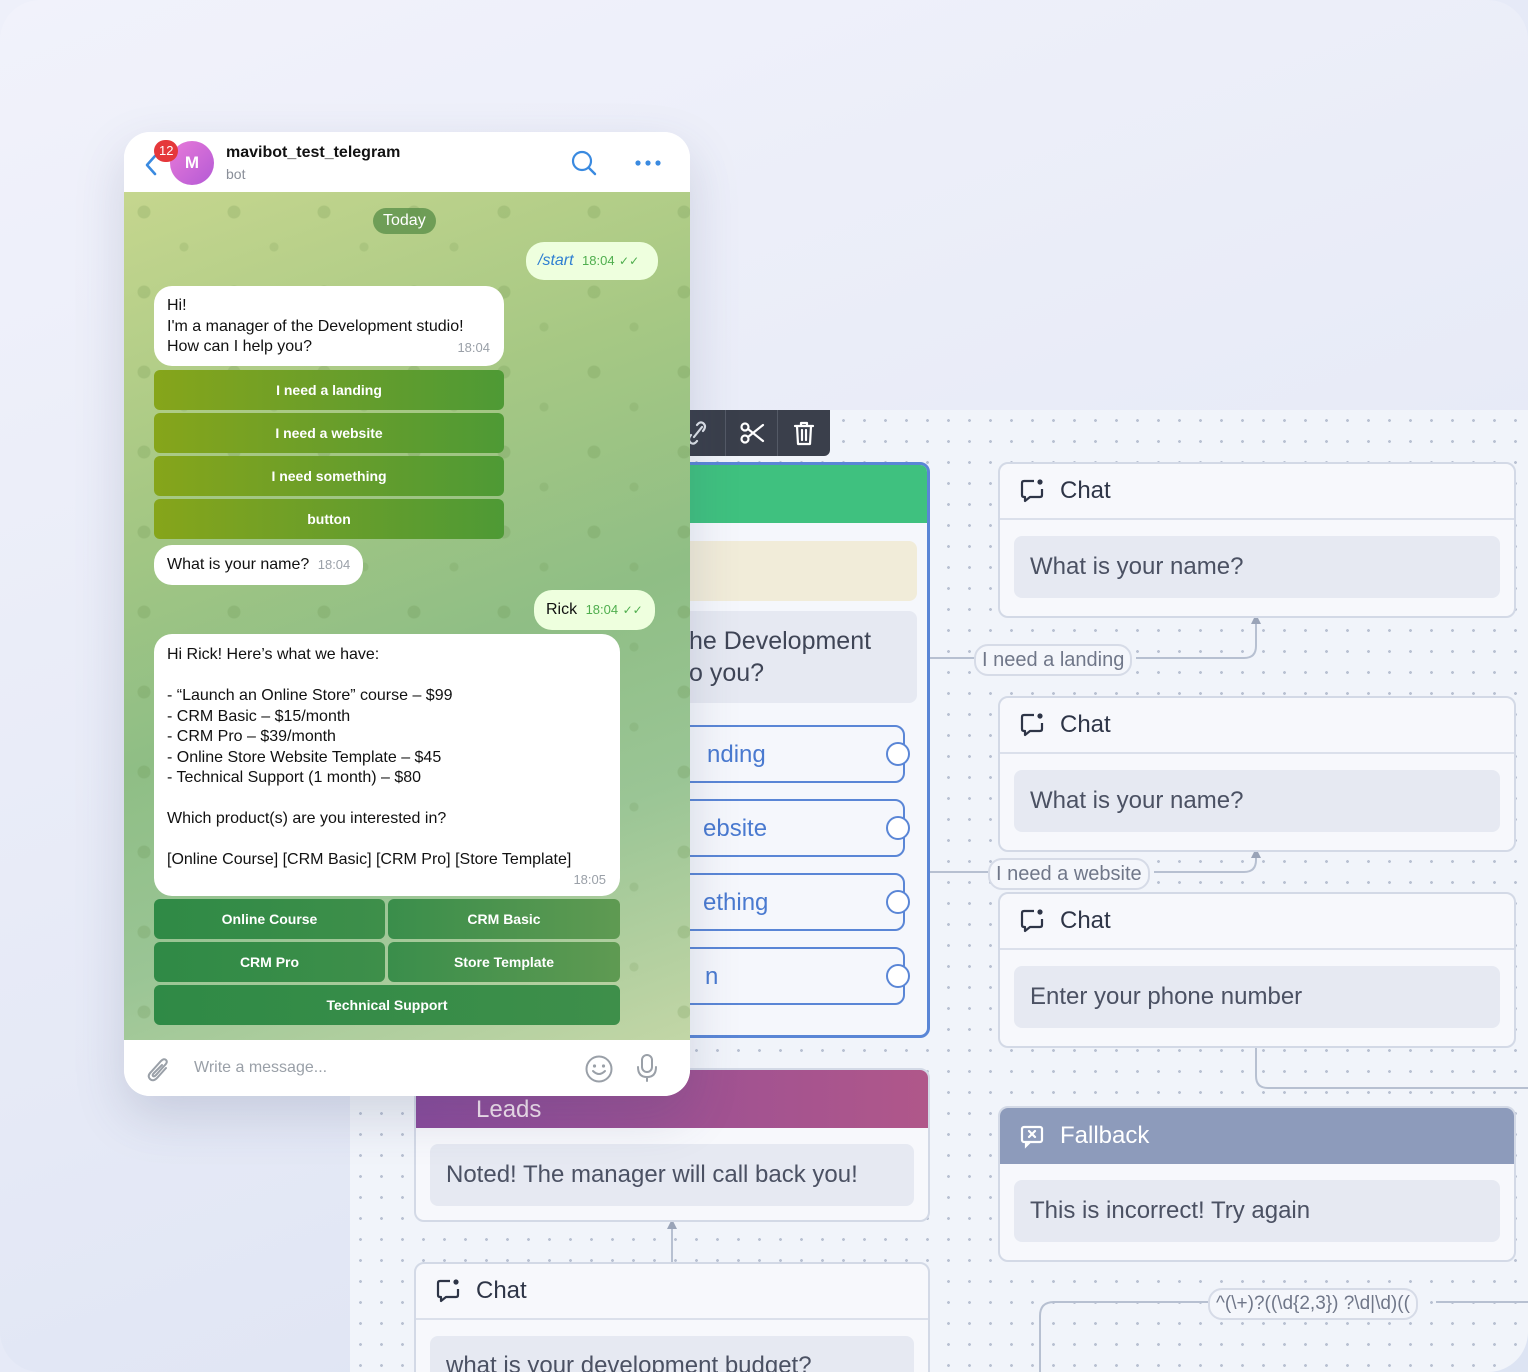  What do you see at coordinates (504, 962) in the screenshot?
I see `keyboard-button: Store Template` at bounding box center [504, 962].